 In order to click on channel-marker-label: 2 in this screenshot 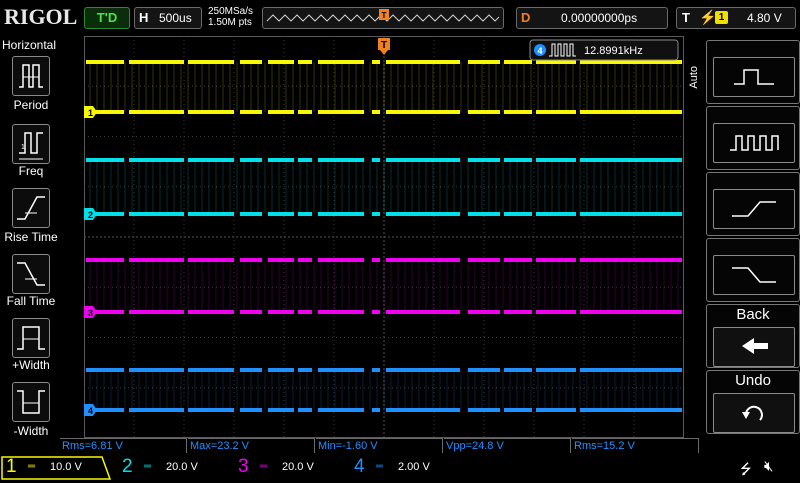, I will do `click(90, 215)`.